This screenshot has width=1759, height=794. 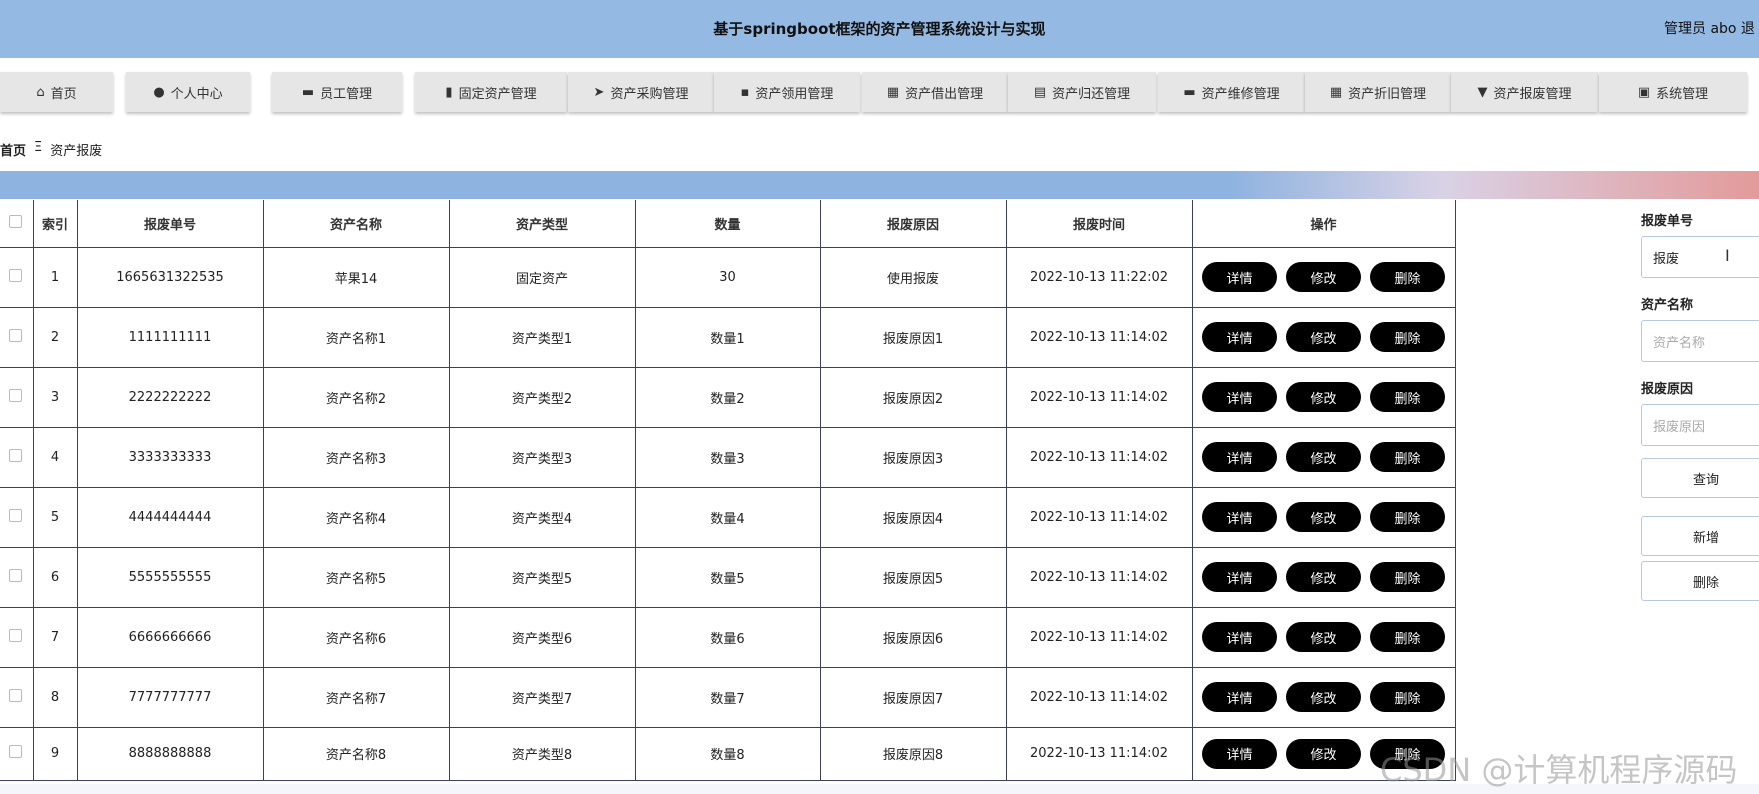 What do you see at coordinates (1700, 257) in the screenshot?
I see `scrap-no-input: 报废` at bounding box center [1700, 257].